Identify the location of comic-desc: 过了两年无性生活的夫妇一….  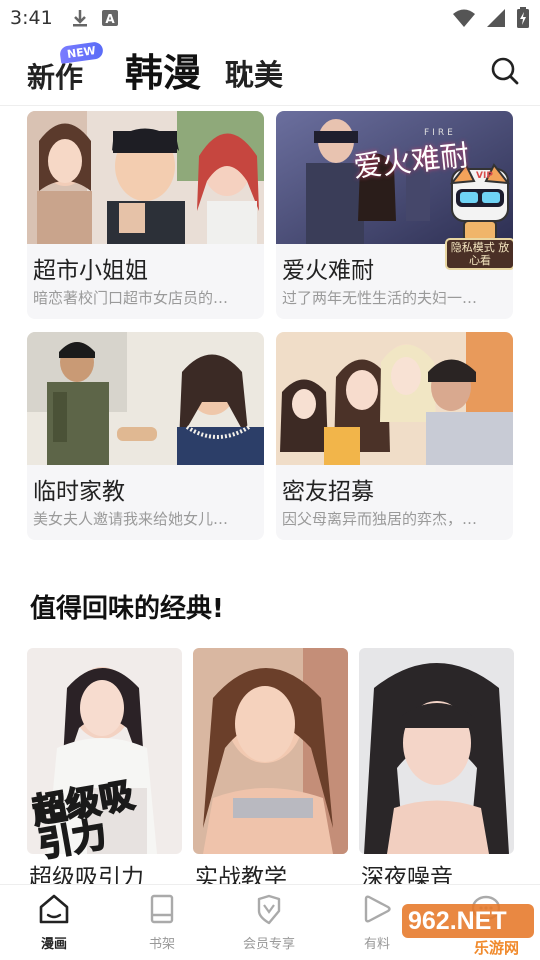
(380, 298).